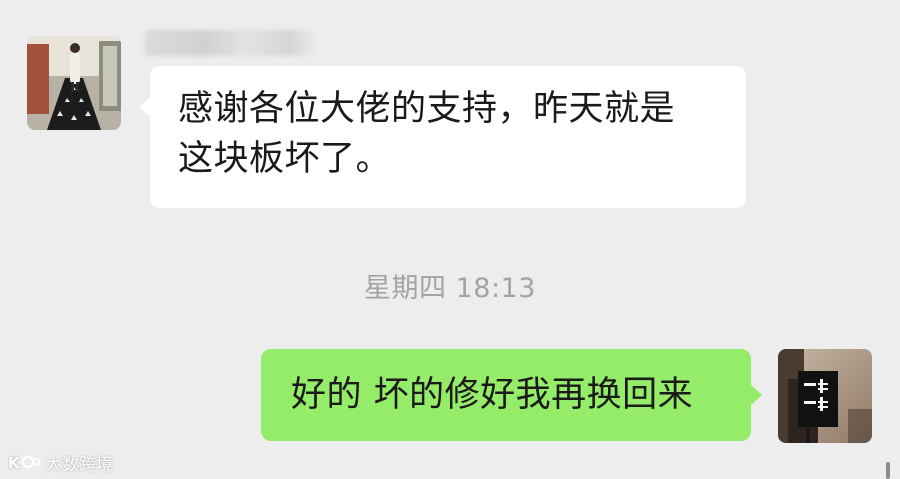 The width and height of the screenshot is (900, 479). I want to click on incoming-message-line-2: 这块板坏了。, so click(285, 159).